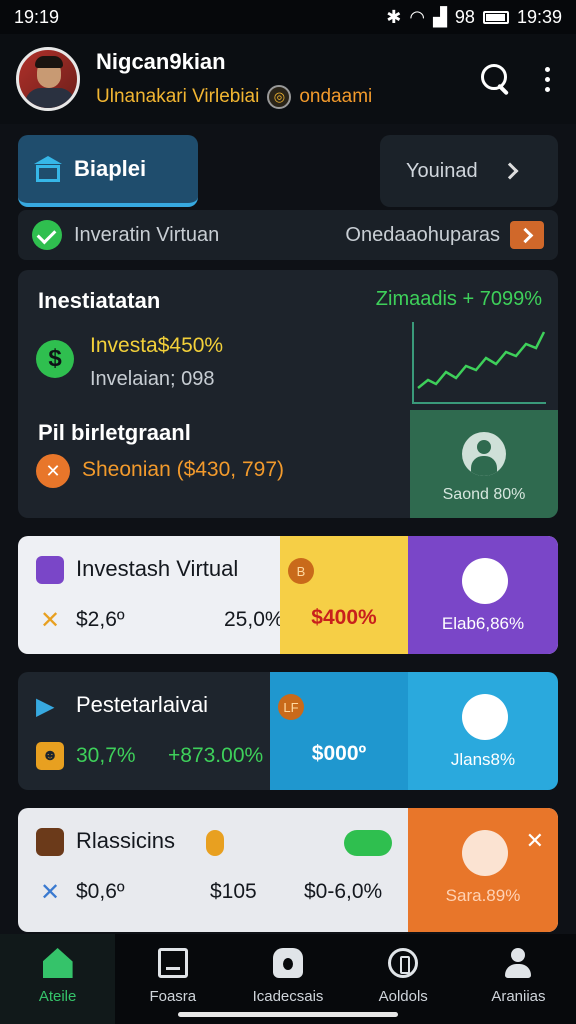 The width and height of the screenshot is (576, 1024). What do you see at coordinates (394, 16) in the screenshot?
I see `bluetooth-icon: ✱` at bounding box center [394, 16].